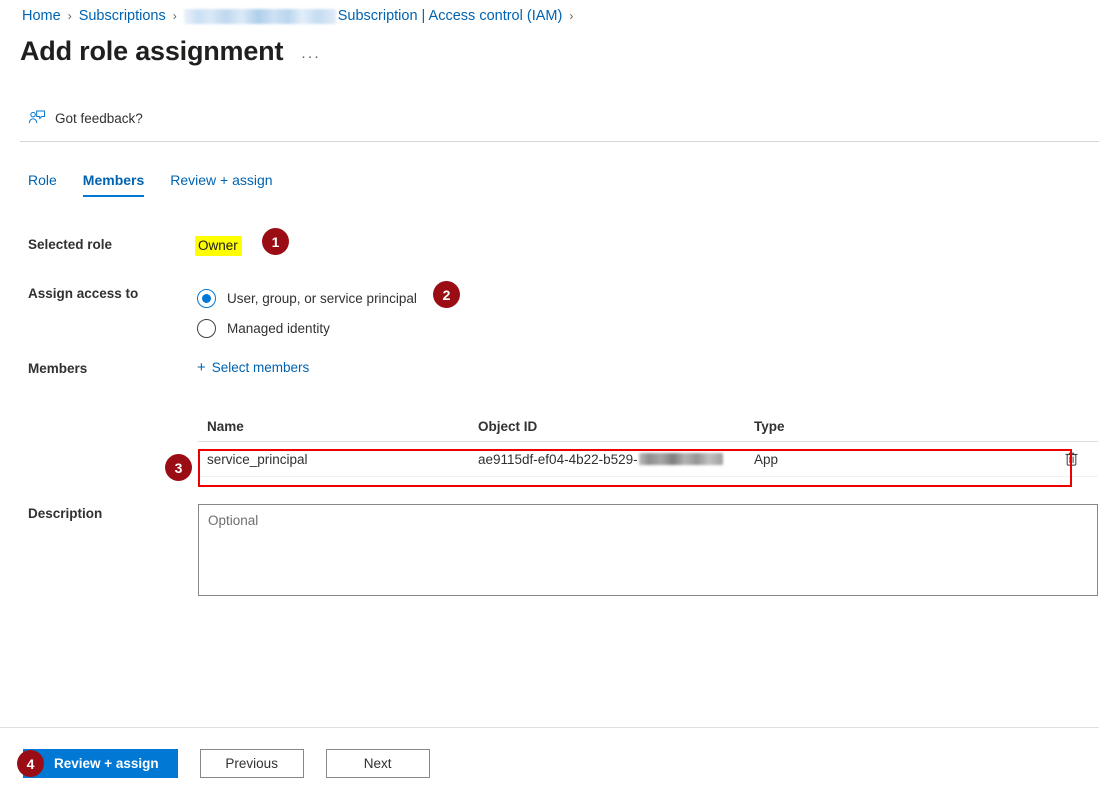 Image resolution: width=1099 pixels, height=788 pixels. I want to click on breadcrumb-subscriptions: Subscriptions, so click(122, 16).